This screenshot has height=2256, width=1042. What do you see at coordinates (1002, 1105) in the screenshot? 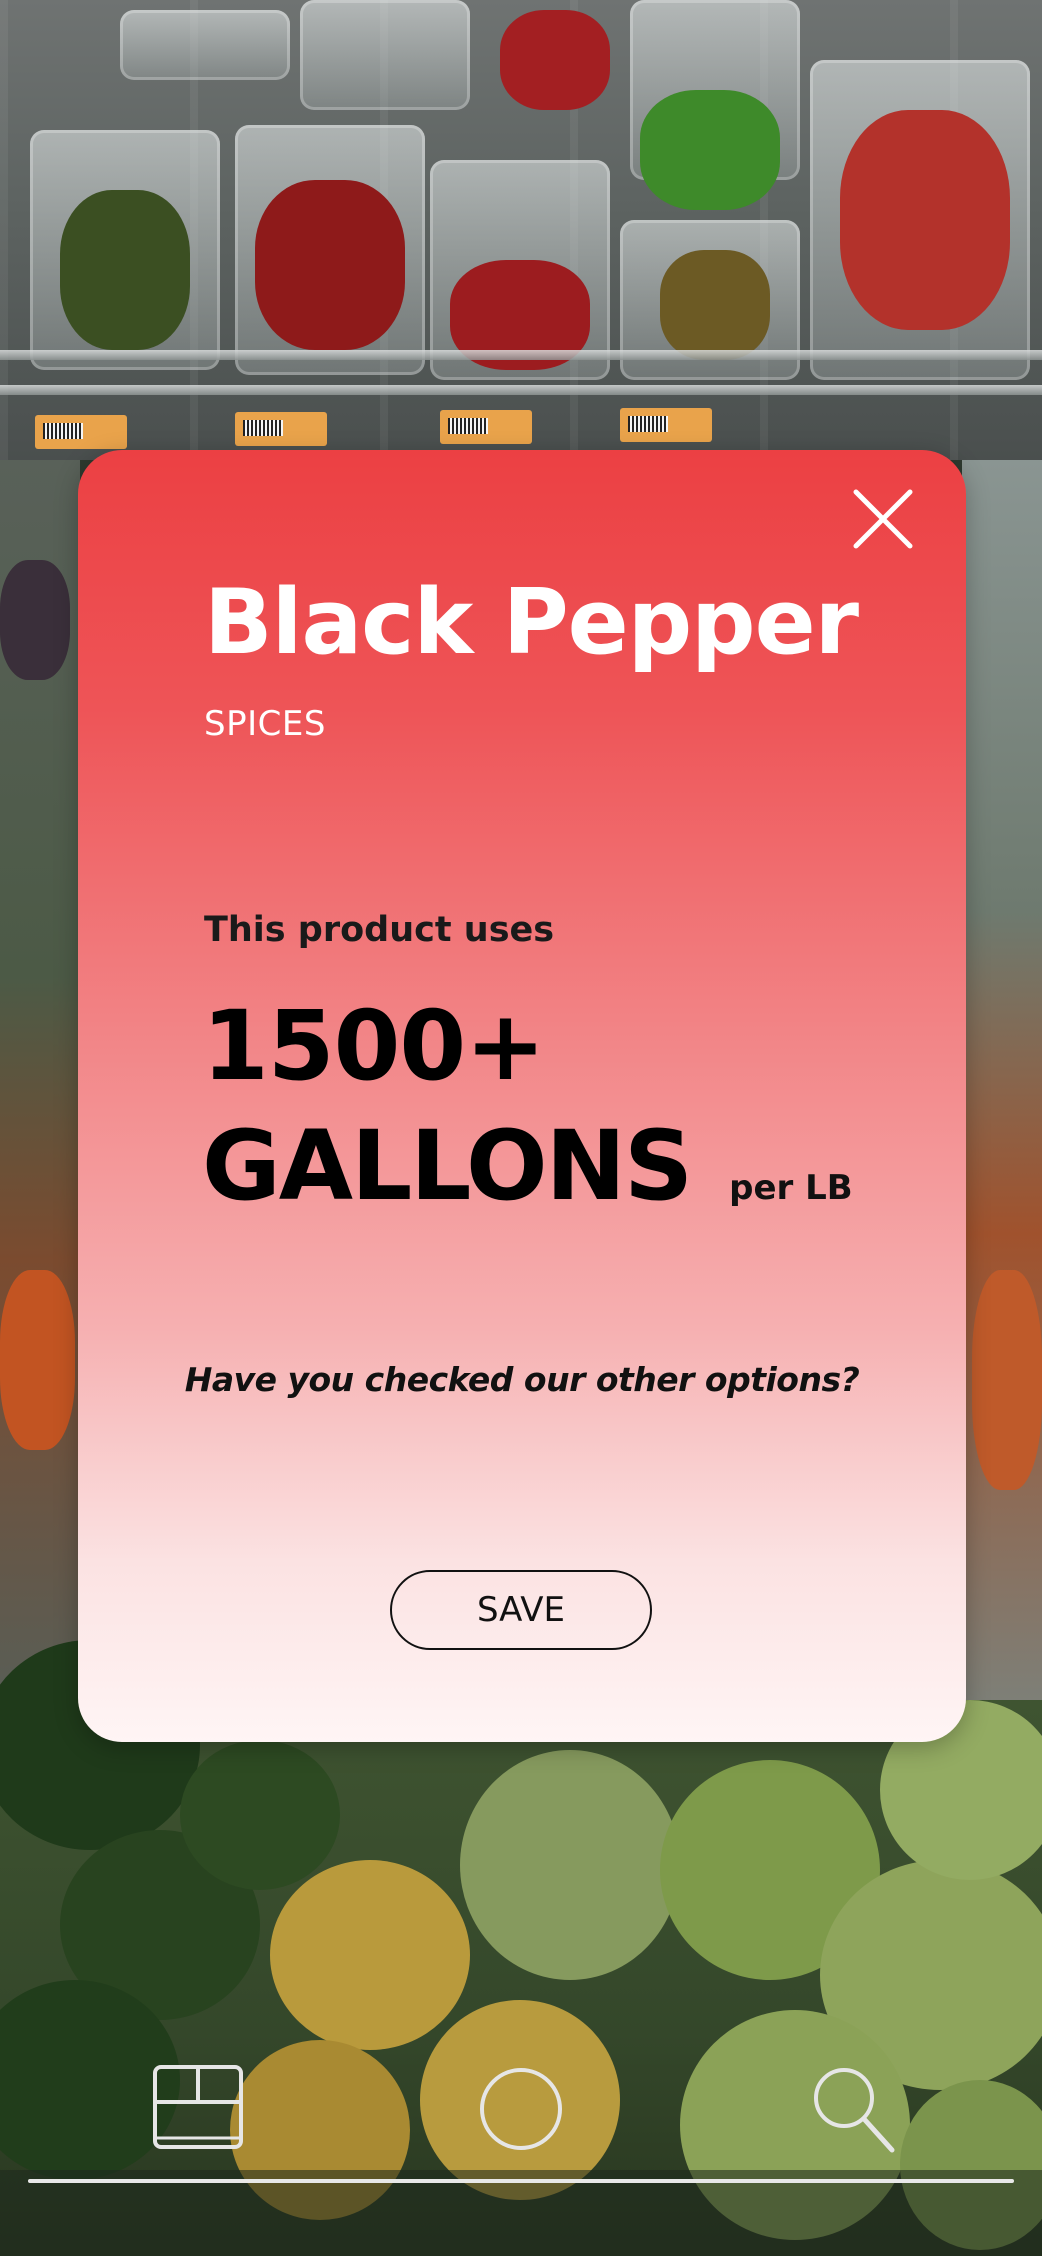
I see `produce-shelf-right` at bounding box center [1002, 1105].